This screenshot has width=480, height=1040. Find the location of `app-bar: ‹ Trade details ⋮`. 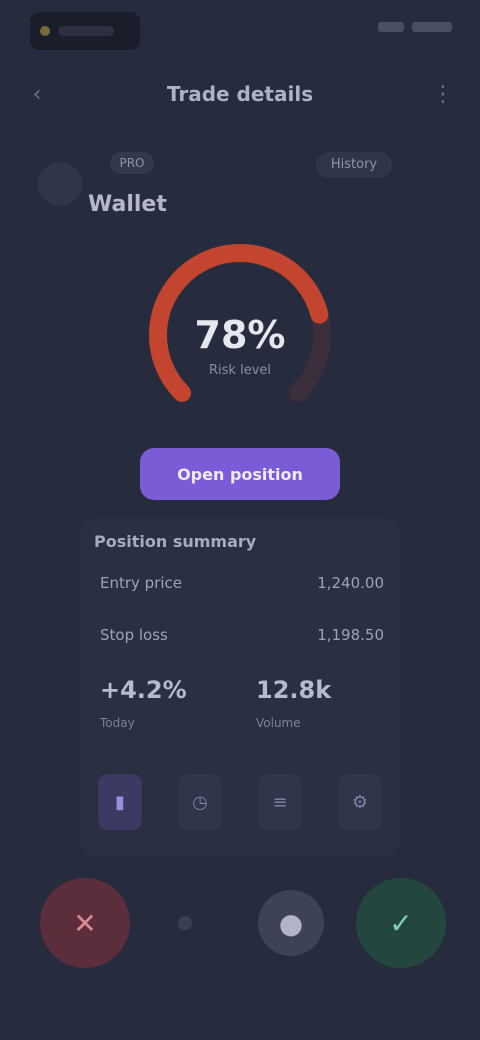

app-bar: ‹ Trade details ⋮ is located at coordinates (240, 95).